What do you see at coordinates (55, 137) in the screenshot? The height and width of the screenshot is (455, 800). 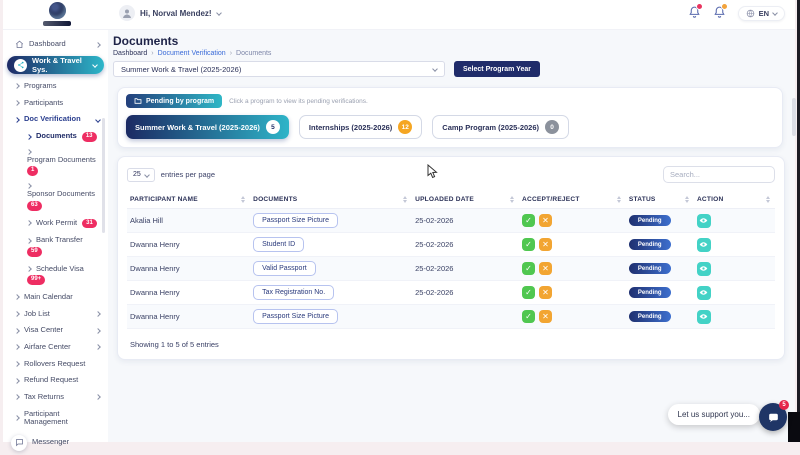 I see `sidebar-item-documents: Documents 13` at bounding box center [55, 137].